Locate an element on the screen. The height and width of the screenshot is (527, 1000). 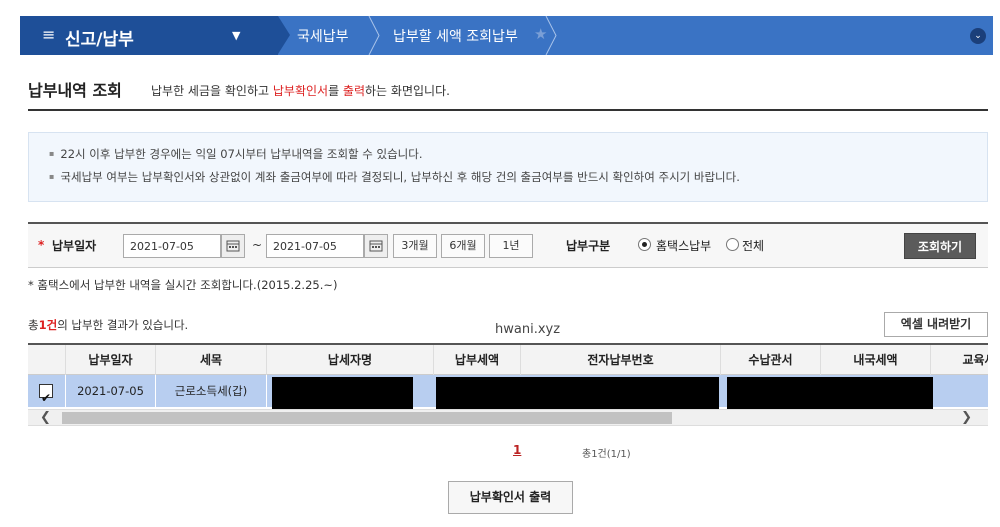
column-header-receiving-office: 수납관서 is located at coordinates (771, 360).